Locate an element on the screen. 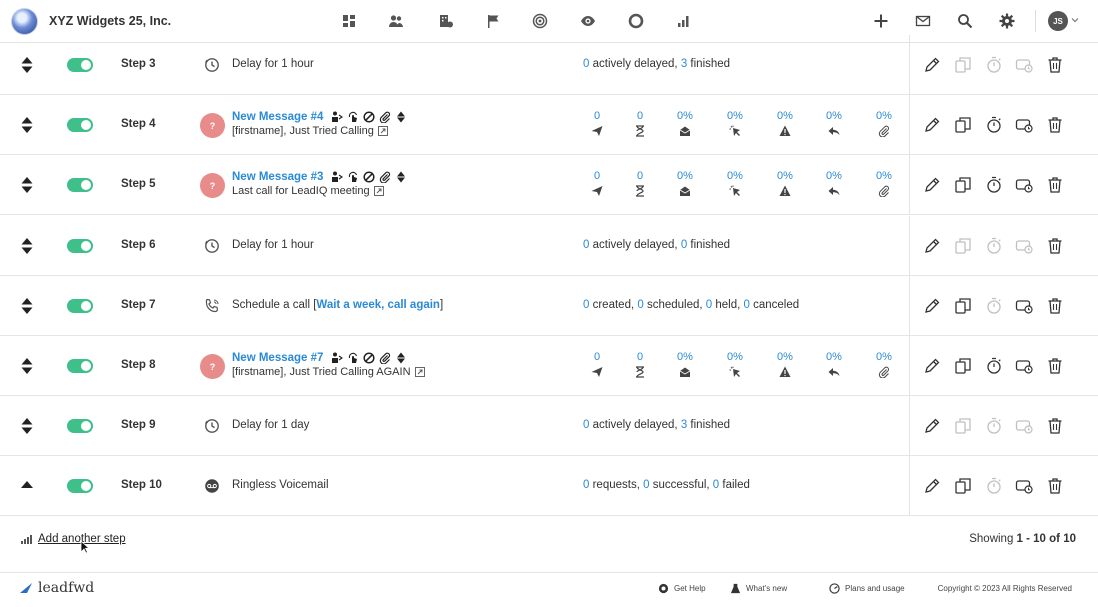  plans-usage-link: Plans and usage is located at coordinates (867, 588).